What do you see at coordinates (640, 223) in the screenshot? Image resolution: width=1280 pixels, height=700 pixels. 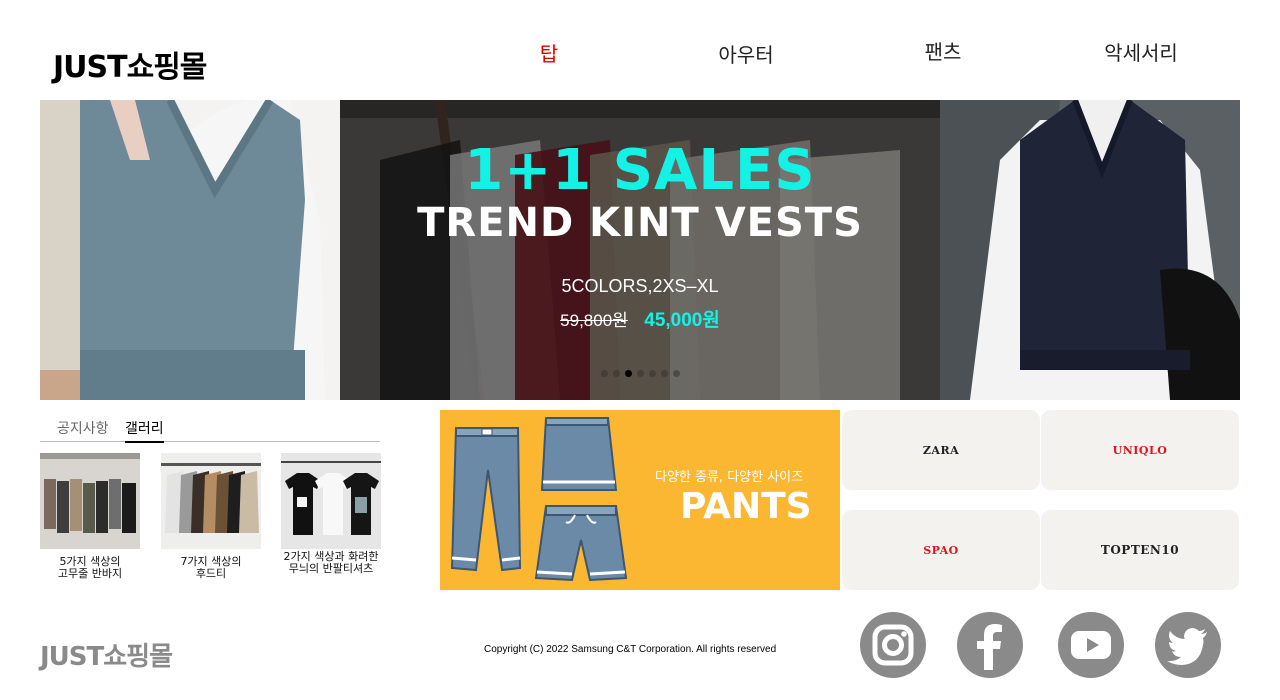 I see `banner-subheadline: TREND KINT VESTS` at bounding box center [640, 223].